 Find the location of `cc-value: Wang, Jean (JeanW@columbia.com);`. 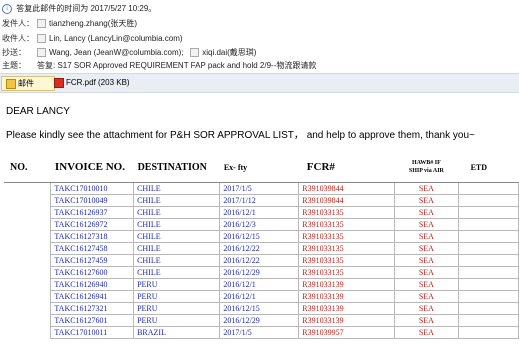

cc-value: Wang, Jean (JeanW@columbia.com); is located at coordinates (116, 52).